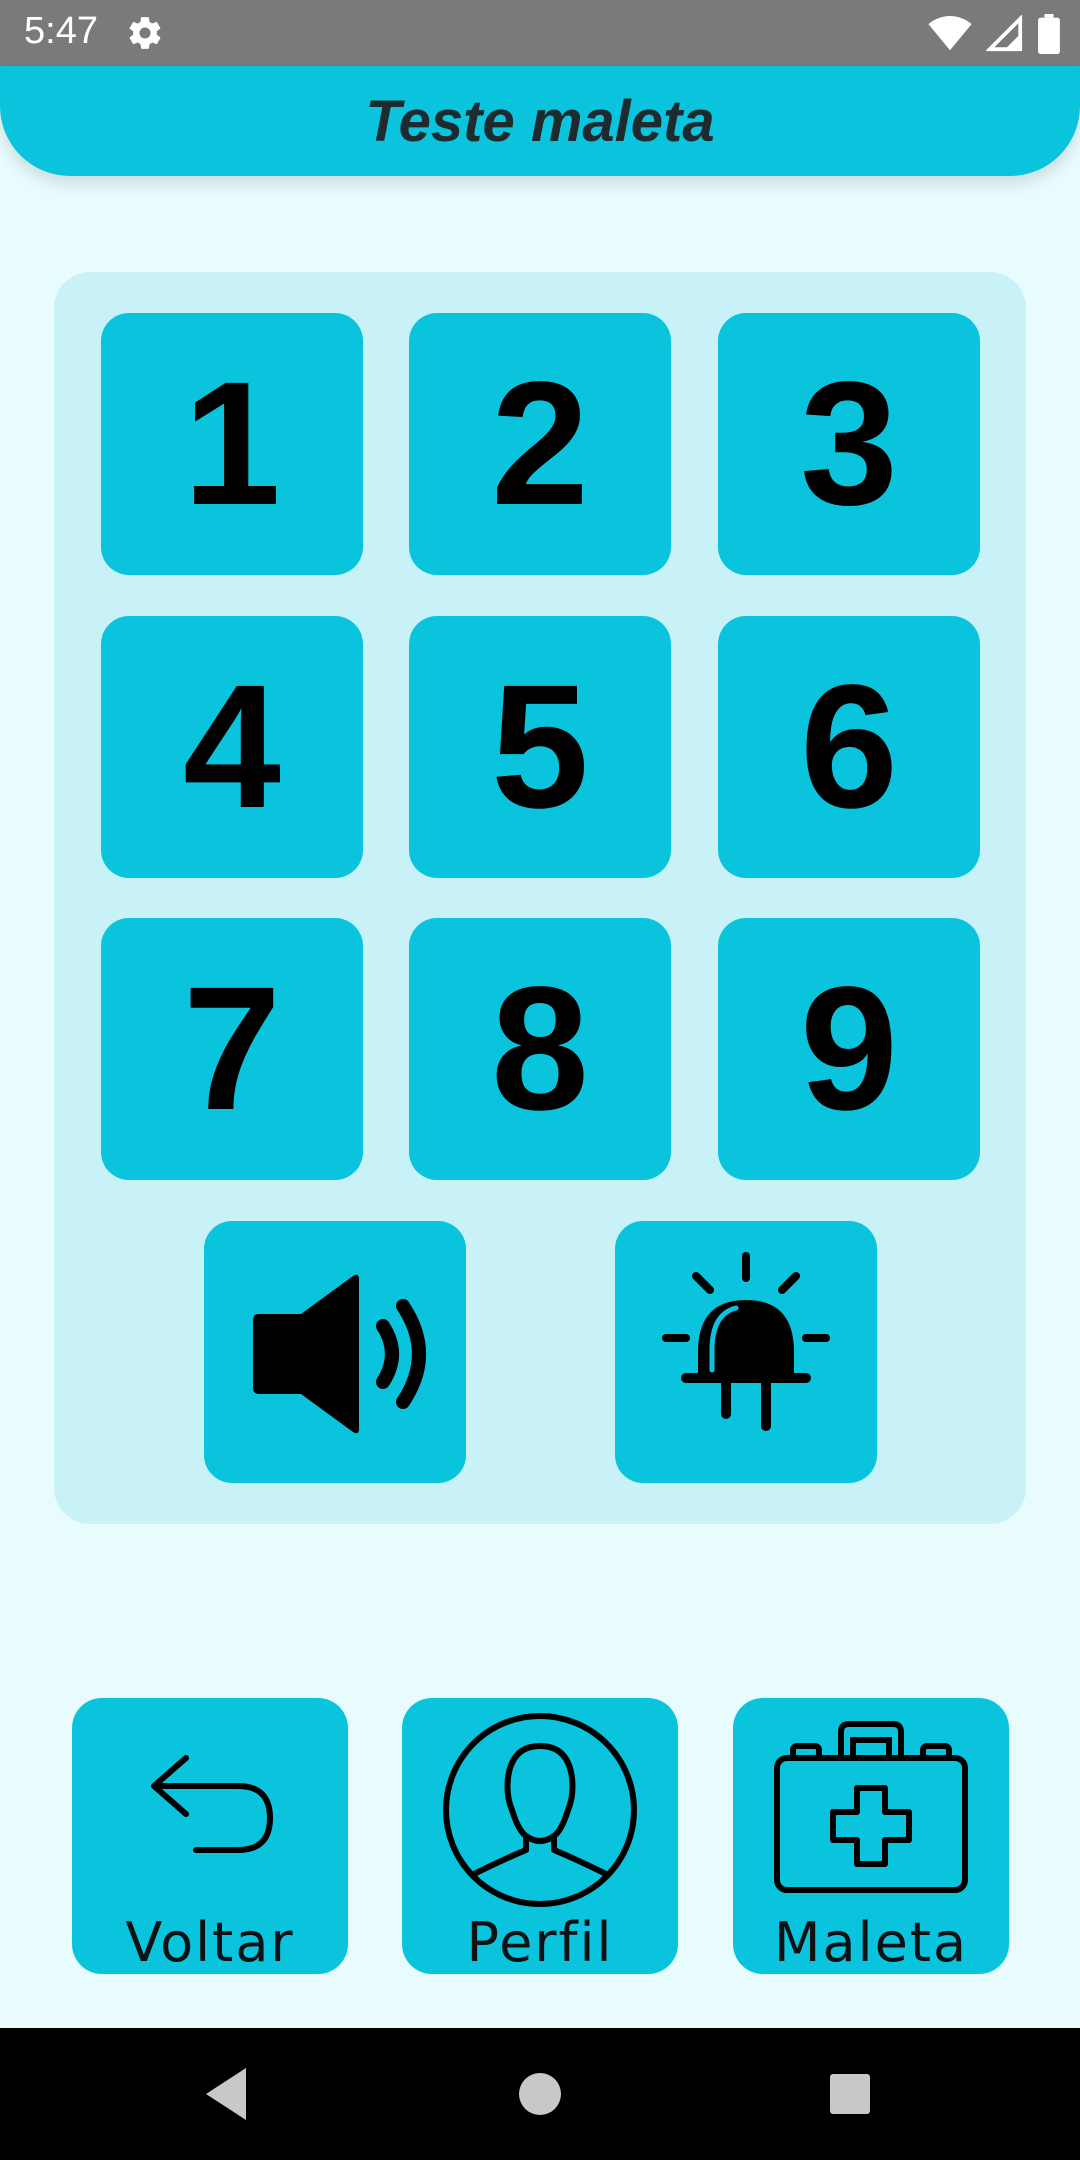  What do you see at coordinates (871, 1942) in the screenshot?
I see `kit-label: Maleta` at bounding box center [871, 1942].